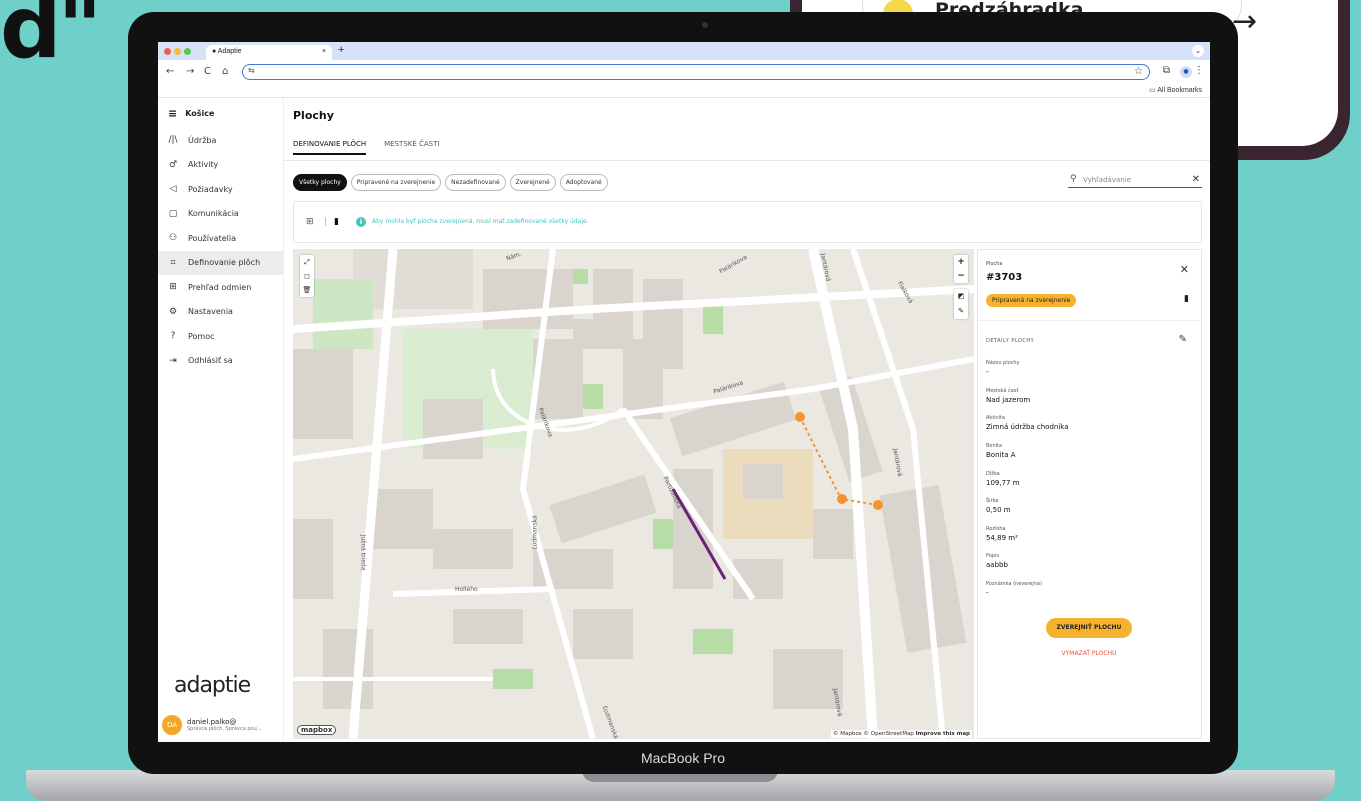  I want to click on street-label: Hollého, so click(466, 589).